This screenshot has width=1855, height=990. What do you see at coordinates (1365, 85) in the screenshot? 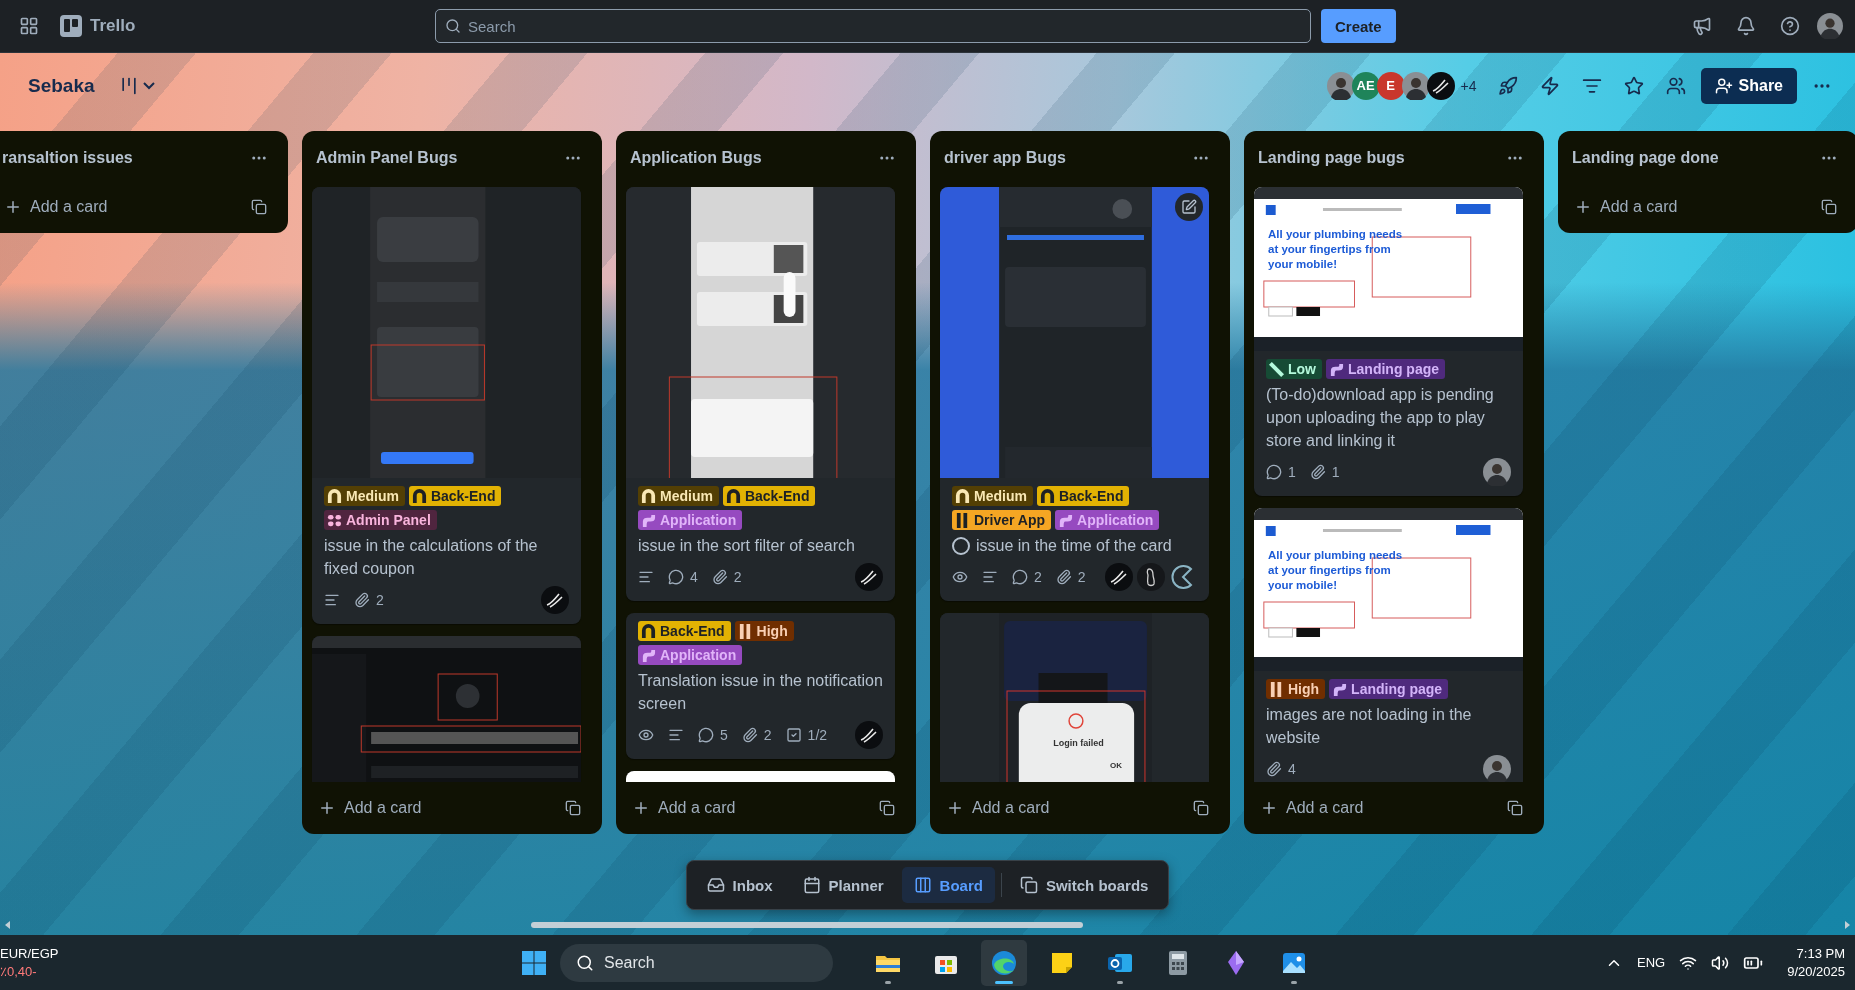
I see `member-avatar: AE` at bounding box center [1365, 85].